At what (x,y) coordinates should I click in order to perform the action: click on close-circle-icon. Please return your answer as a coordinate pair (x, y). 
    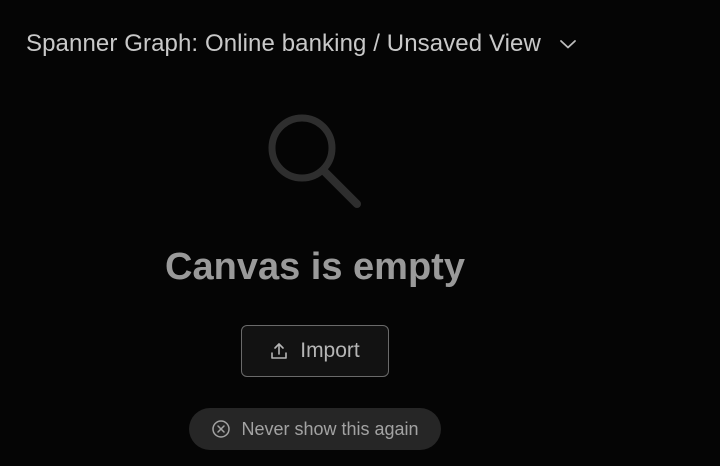
    Looking at the image, I should click on (221, 429).